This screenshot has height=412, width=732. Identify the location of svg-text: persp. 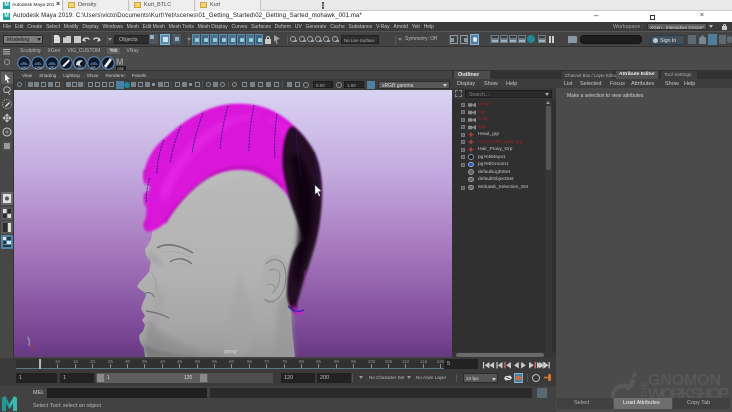
(230, 352).